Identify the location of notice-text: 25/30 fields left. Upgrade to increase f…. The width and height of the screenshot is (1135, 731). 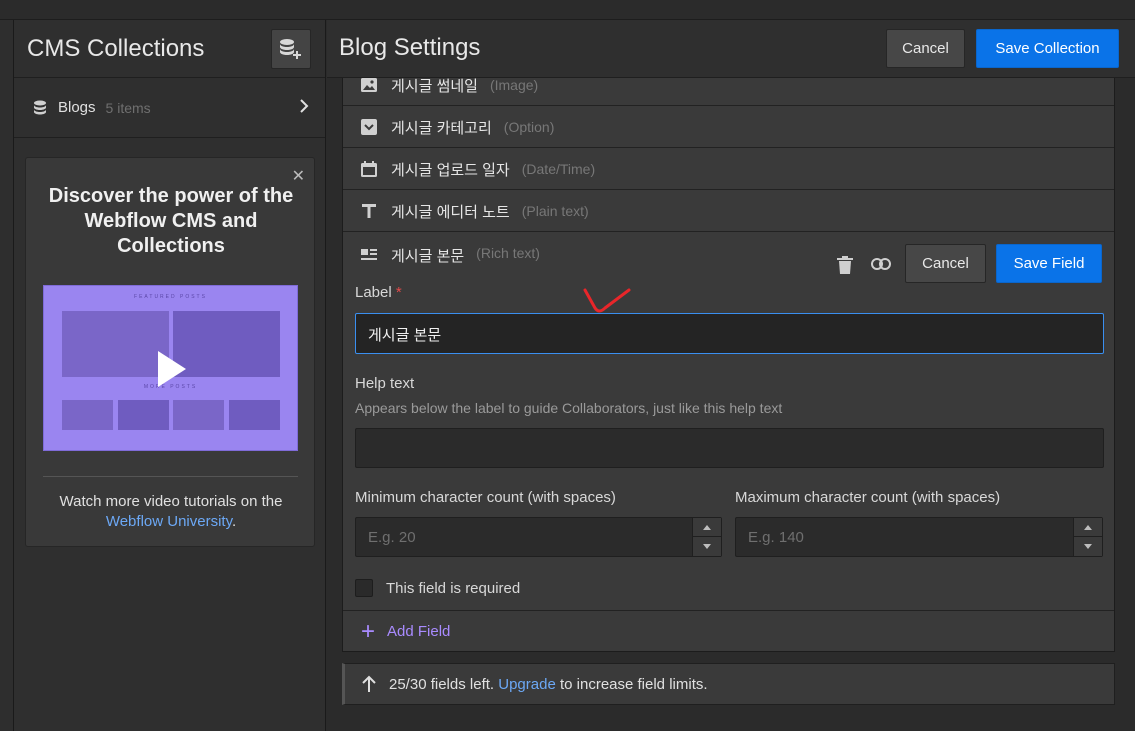
(548, 684).